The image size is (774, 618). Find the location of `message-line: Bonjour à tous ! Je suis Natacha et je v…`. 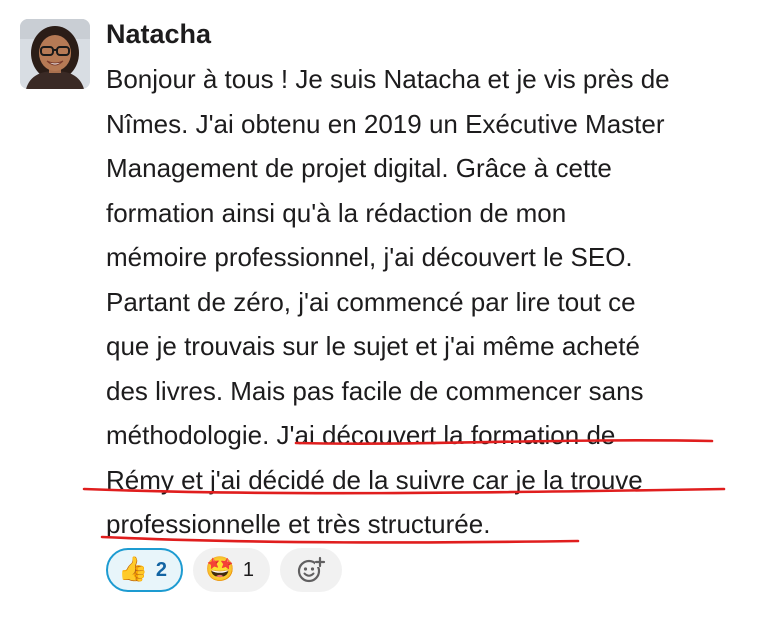

message-line: Bonjour à tous ! Je suis Natacha et je v… is located at coordinates (388, 79).